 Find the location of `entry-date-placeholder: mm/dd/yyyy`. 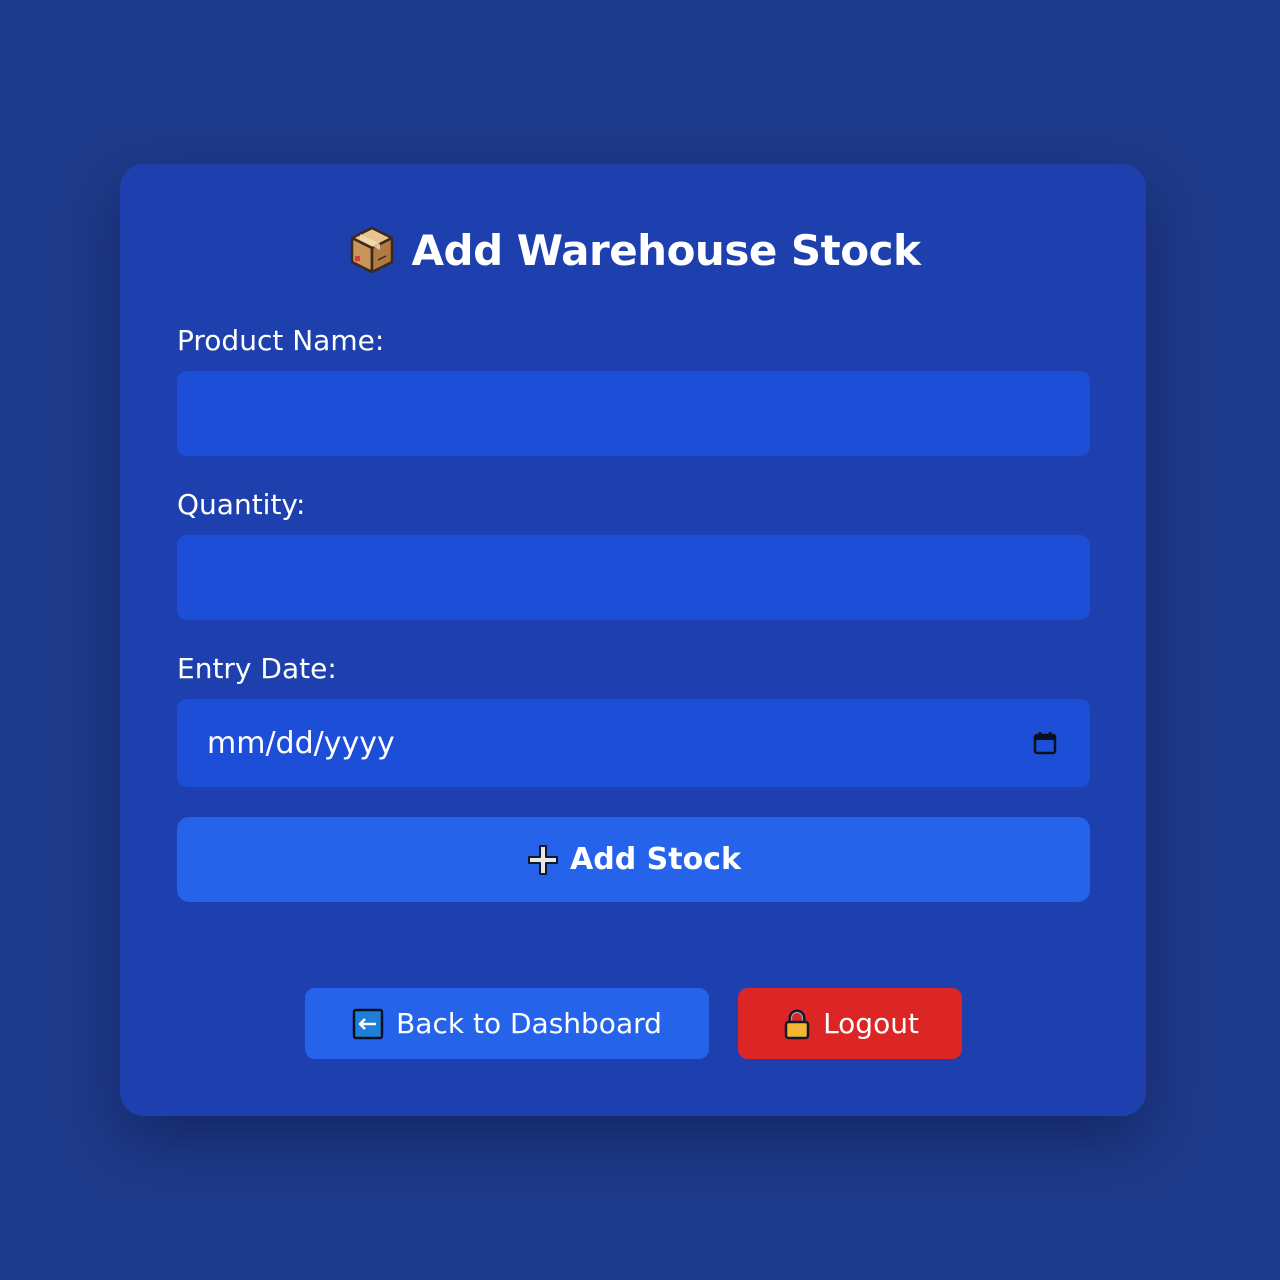

entry-date-placeholder: mm/dd/yyyy is located at coordinates (301, 743).